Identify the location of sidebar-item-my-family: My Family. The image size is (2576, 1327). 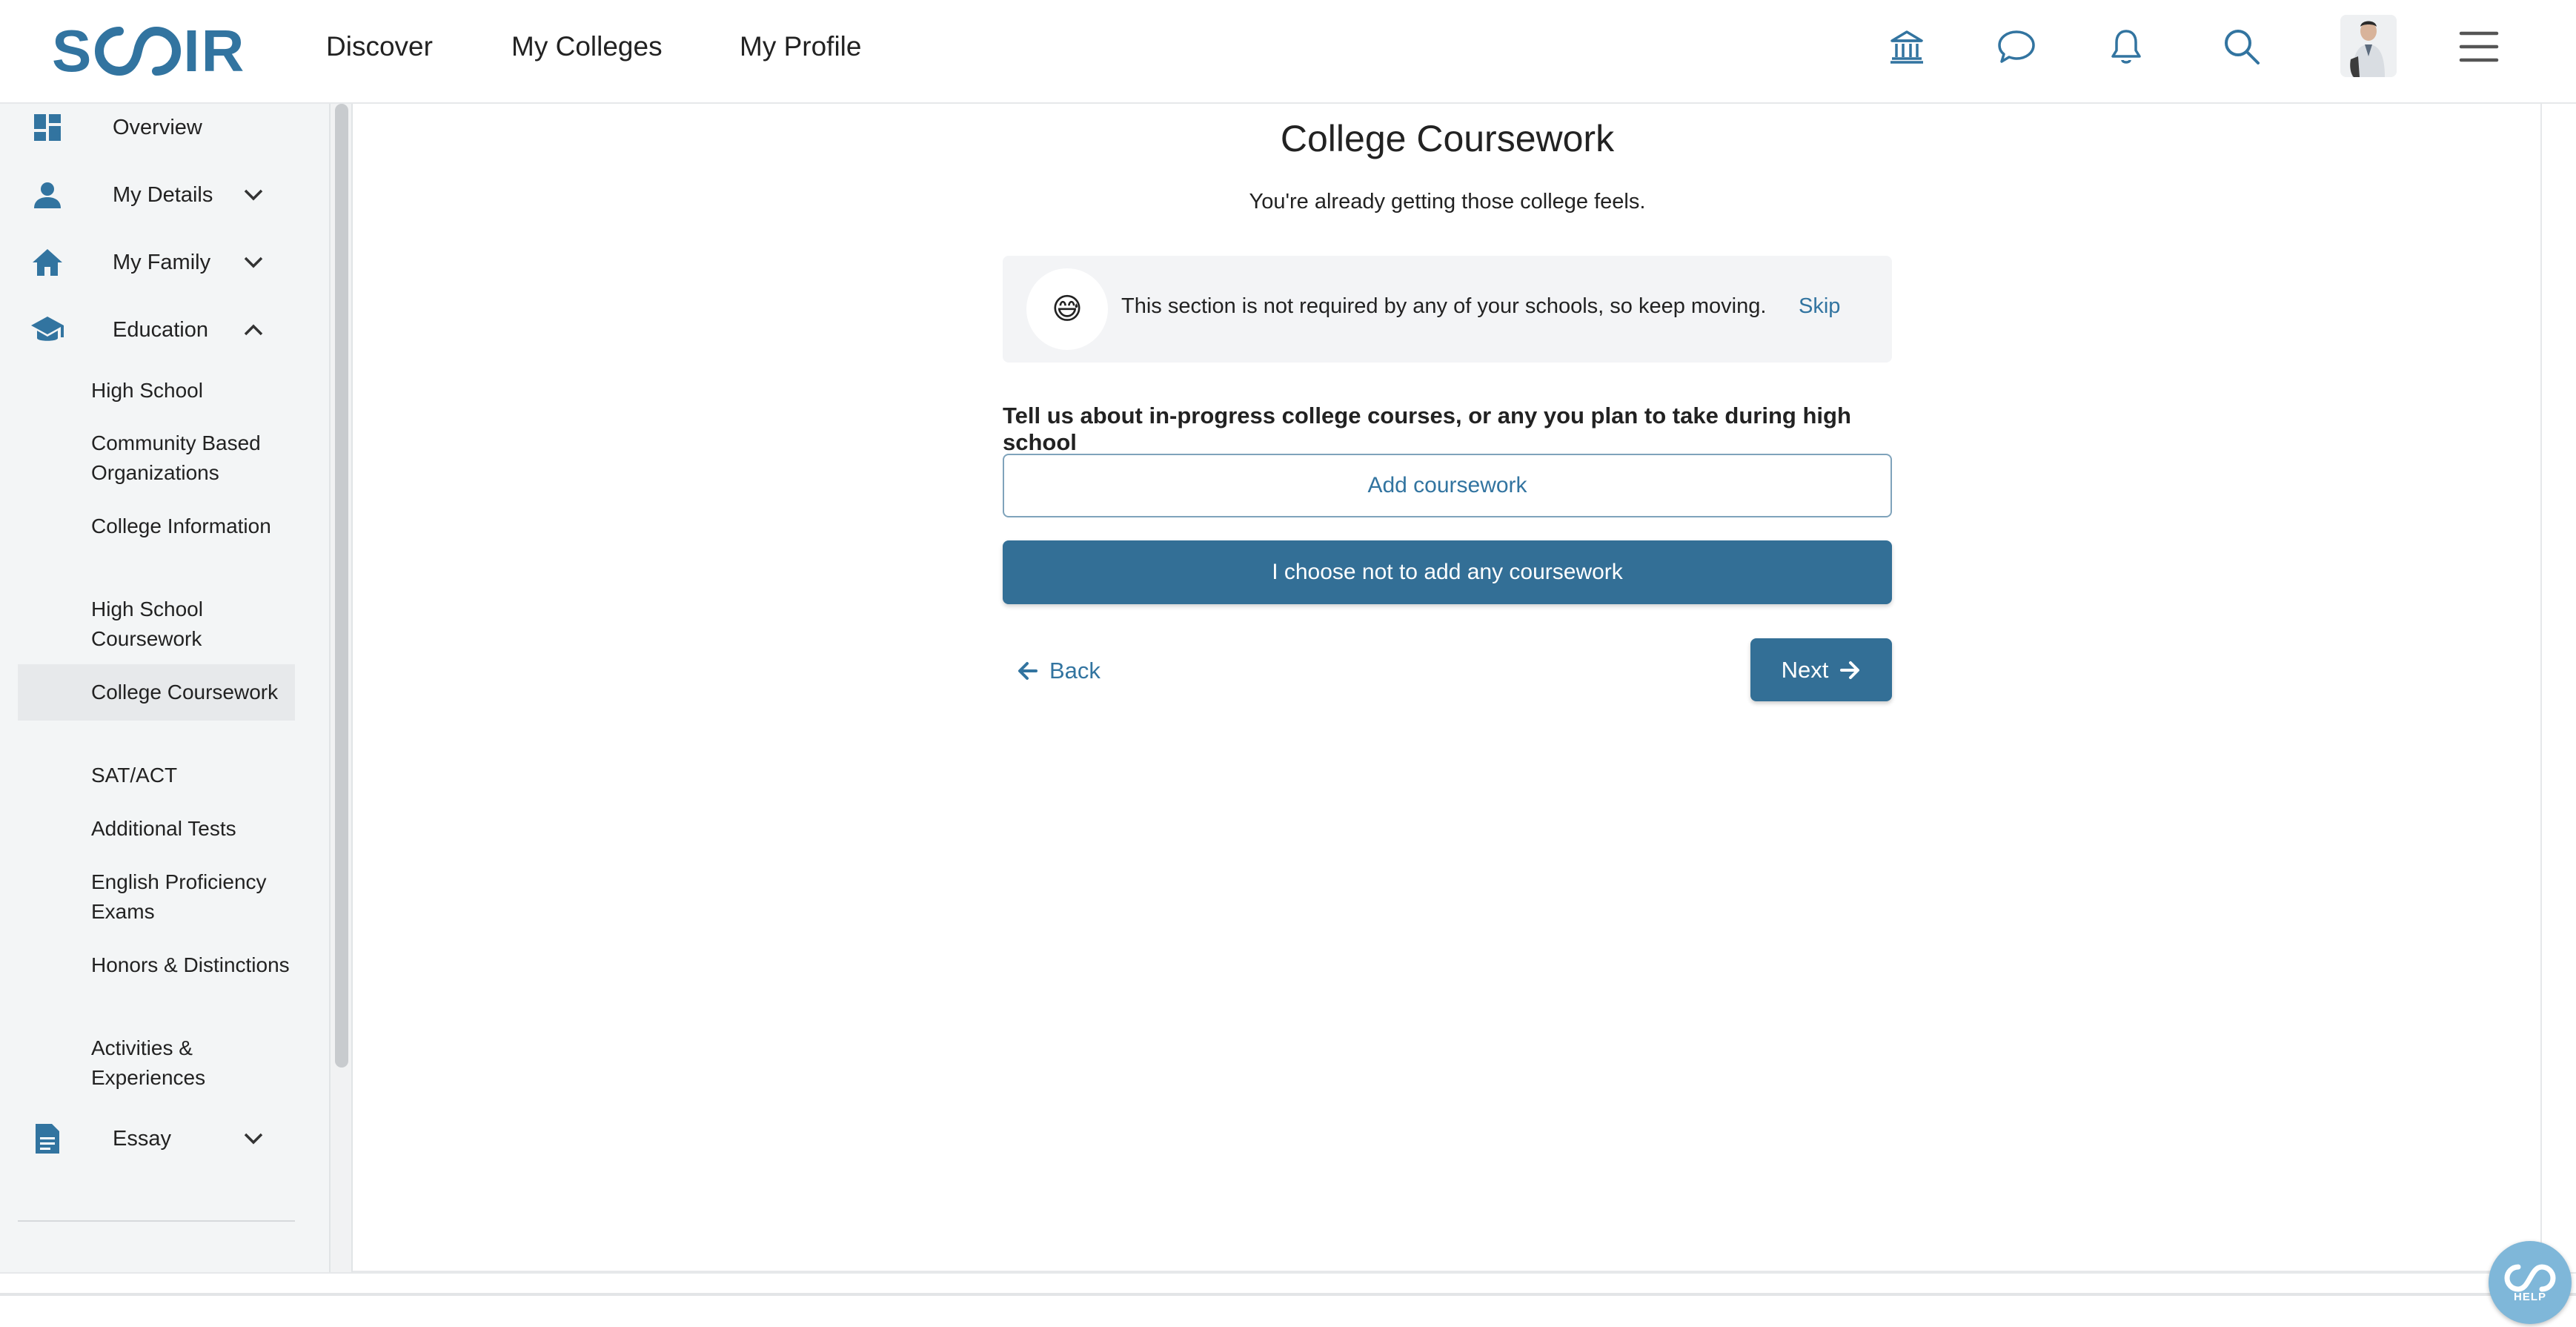
(155, 262).